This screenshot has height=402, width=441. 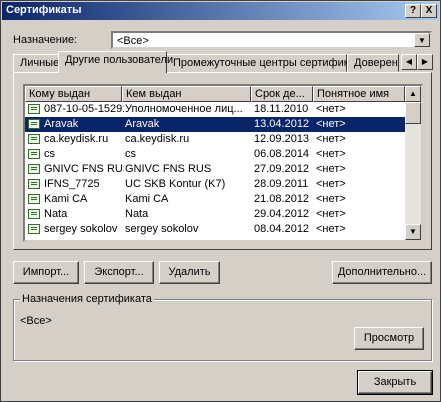 What do you see at coordinates (215, 154) in the screenshot?
I see `certificate-row: cs cs 06.08.2014 <нет>` at bounding box center [215, 154].